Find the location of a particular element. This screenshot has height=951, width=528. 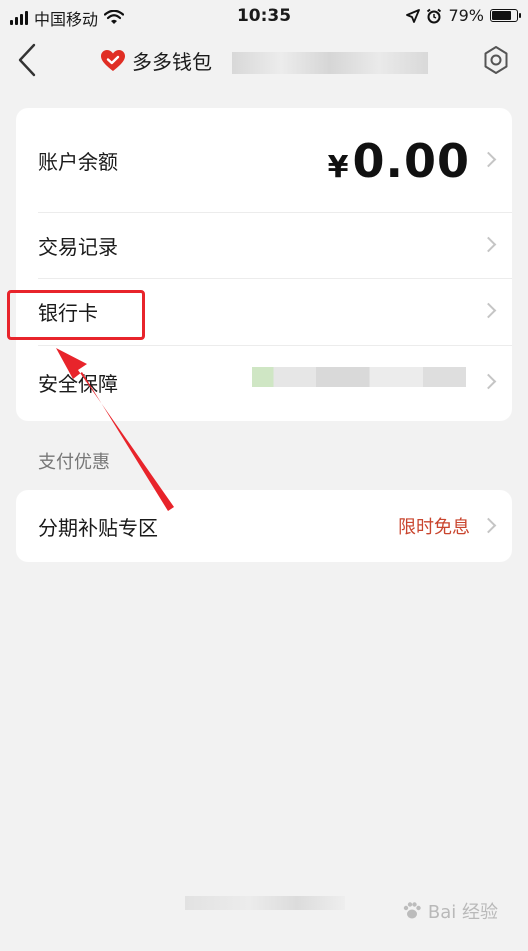

balance-label: 账户余额 is located at coordinates (78, 161).